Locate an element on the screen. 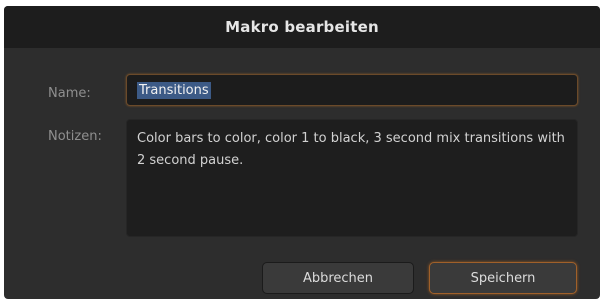 The height and width of the screenshot is (305, 604). cancel-button: Abbrechen is located at coordinates (338, 278).